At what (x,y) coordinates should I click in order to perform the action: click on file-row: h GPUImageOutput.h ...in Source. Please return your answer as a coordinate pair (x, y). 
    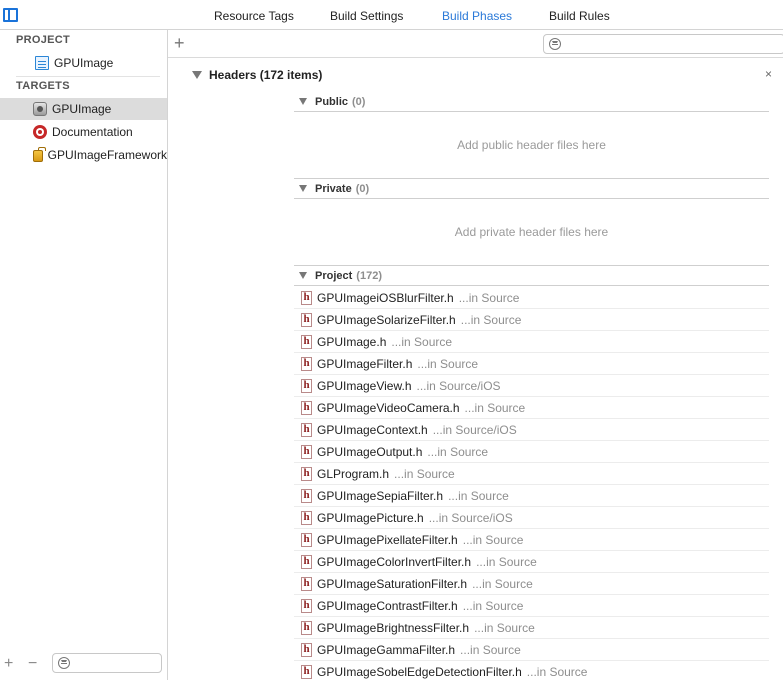
    Looking at the image, I should click on (531, 452).